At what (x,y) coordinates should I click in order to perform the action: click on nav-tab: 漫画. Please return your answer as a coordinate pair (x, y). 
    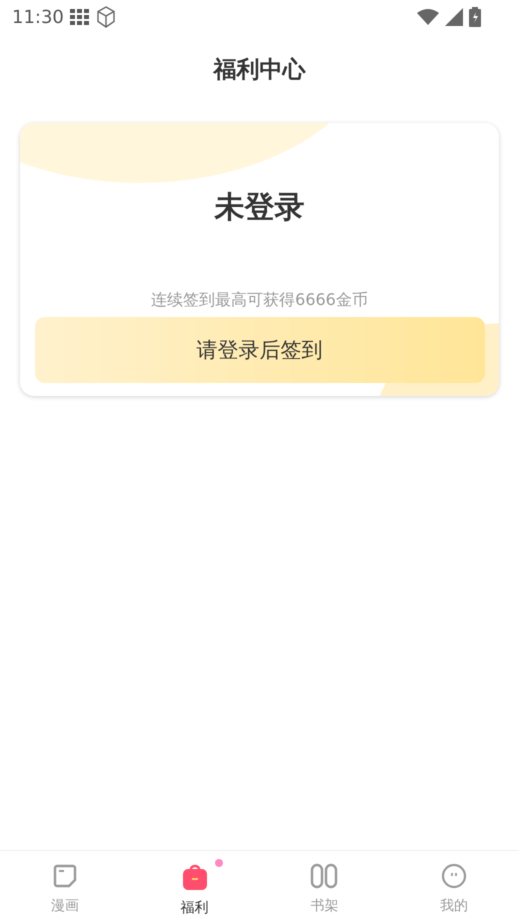
    Looking at the image, I should click on (65, 887).